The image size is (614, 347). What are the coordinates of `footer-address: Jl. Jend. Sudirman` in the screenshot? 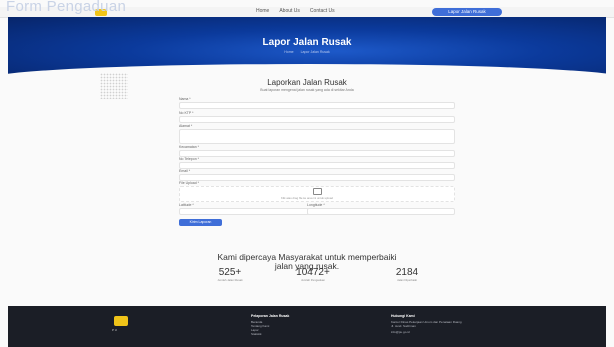 It's located at (403, 326).